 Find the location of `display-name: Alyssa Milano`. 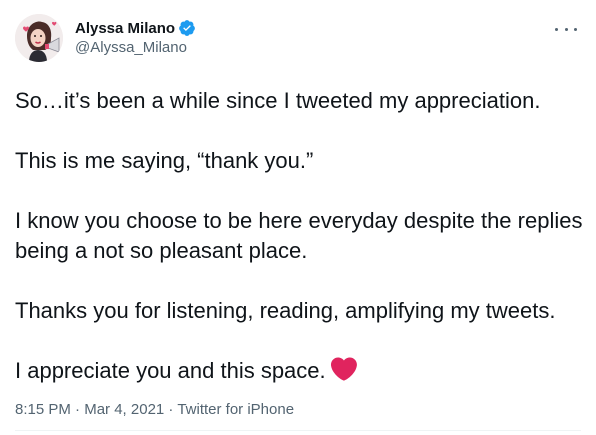

display-name: Alyssa Milano is located at coordinates (125, 28).